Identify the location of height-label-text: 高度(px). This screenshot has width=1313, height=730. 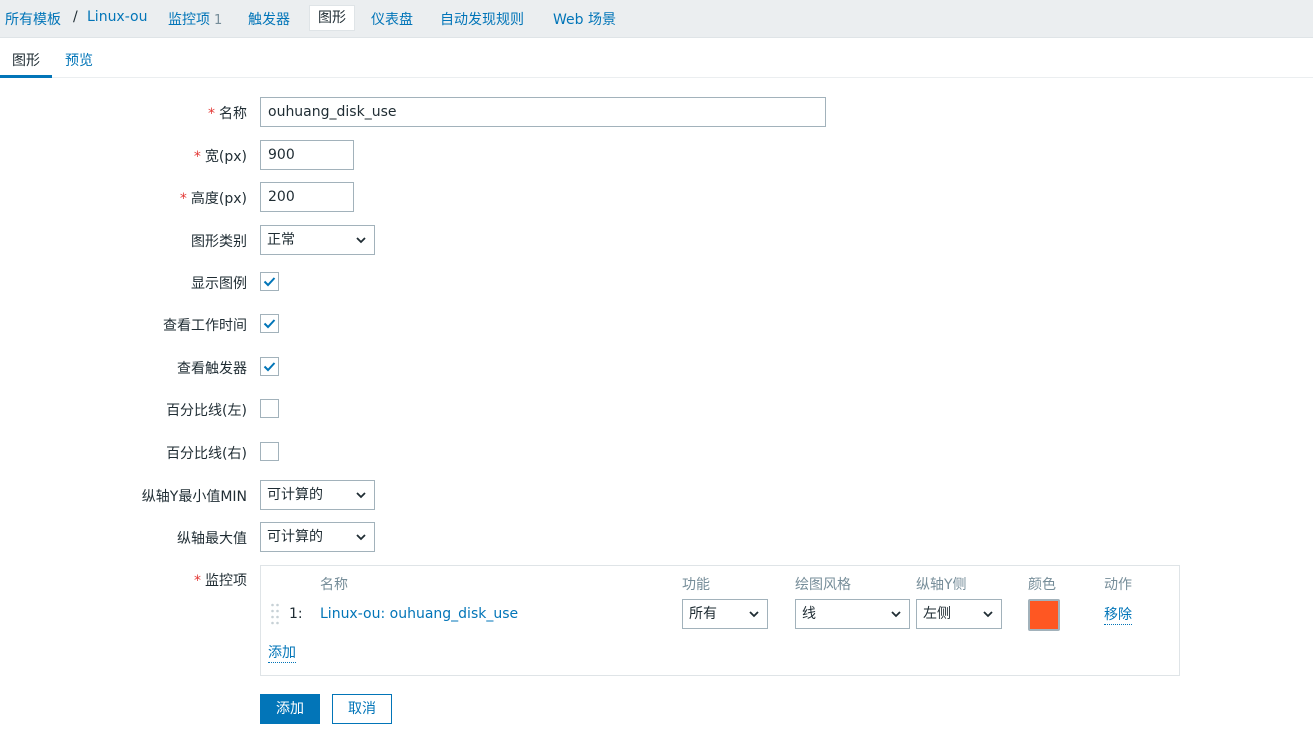
(218, 199).